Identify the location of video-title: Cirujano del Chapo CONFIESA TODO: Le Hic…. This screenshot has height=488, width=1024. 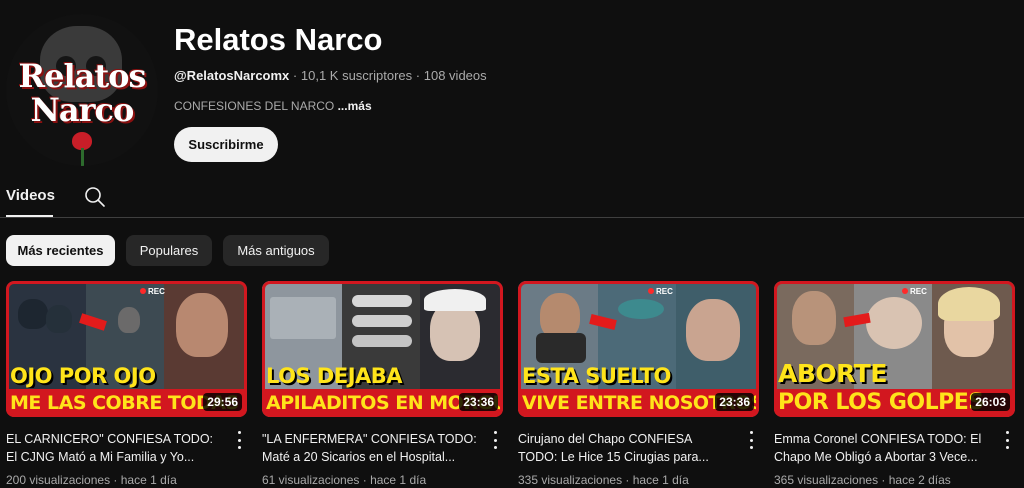
(627, 448).